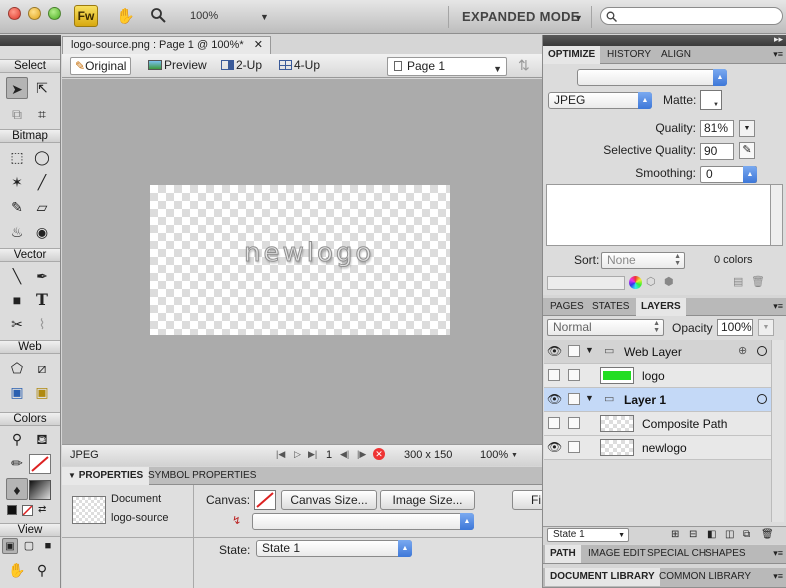  What do you see at coordinates (747, 150) in the screenshot?
I see `edit-selective-quality-icon: ✎` at bounding box center [747, 150].